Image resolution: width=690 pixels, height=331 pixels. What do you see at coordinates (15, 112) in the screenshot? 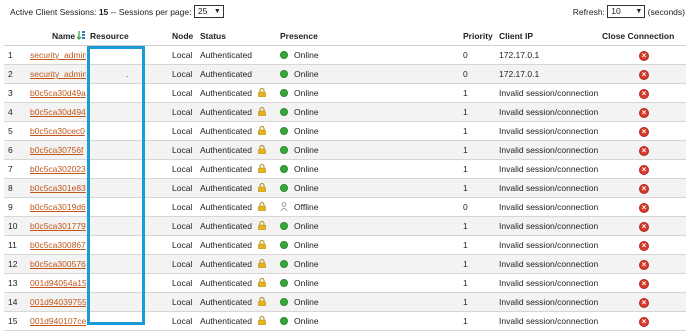
I see `row-index: 4` at bounding box center [15, 112].